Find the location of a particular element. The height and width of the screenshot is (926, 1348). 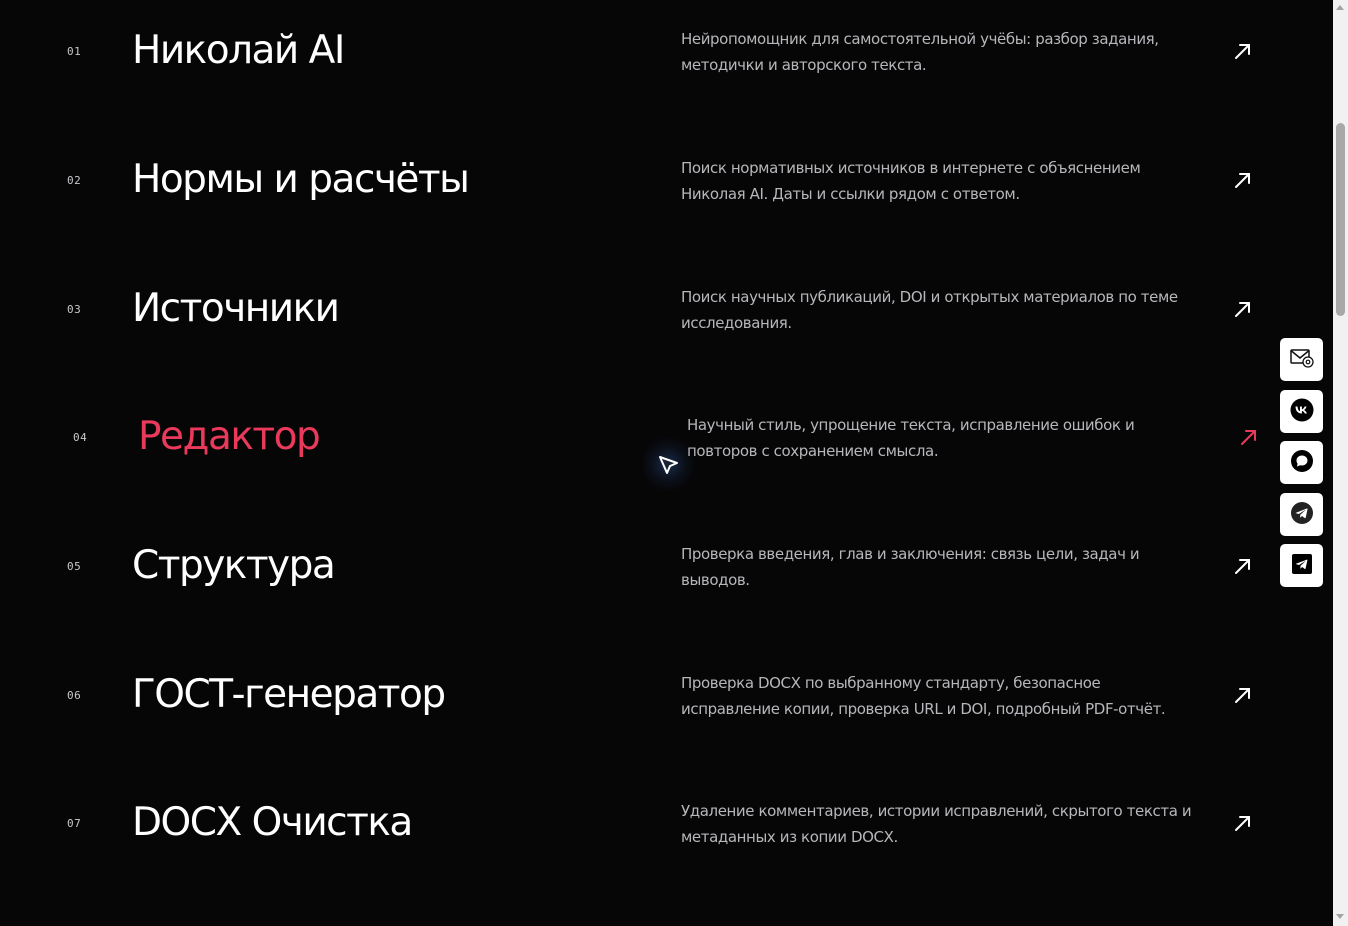

telegram-channel-button is located at coordinates (1301, 565).